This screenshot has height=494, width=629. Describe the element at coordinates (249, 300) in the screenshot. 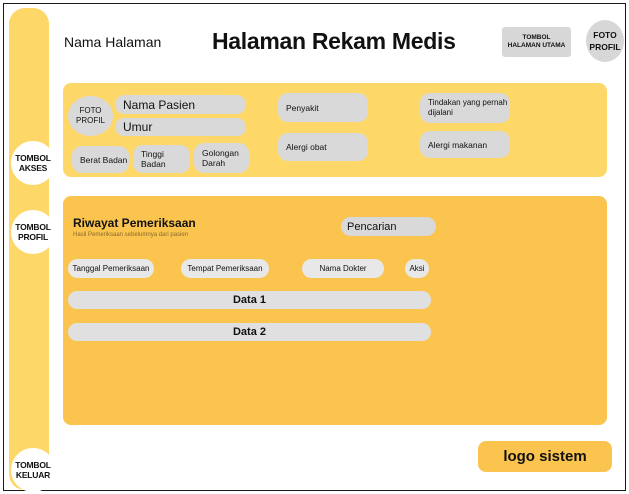

I see `table-row: Data 1` at that location.